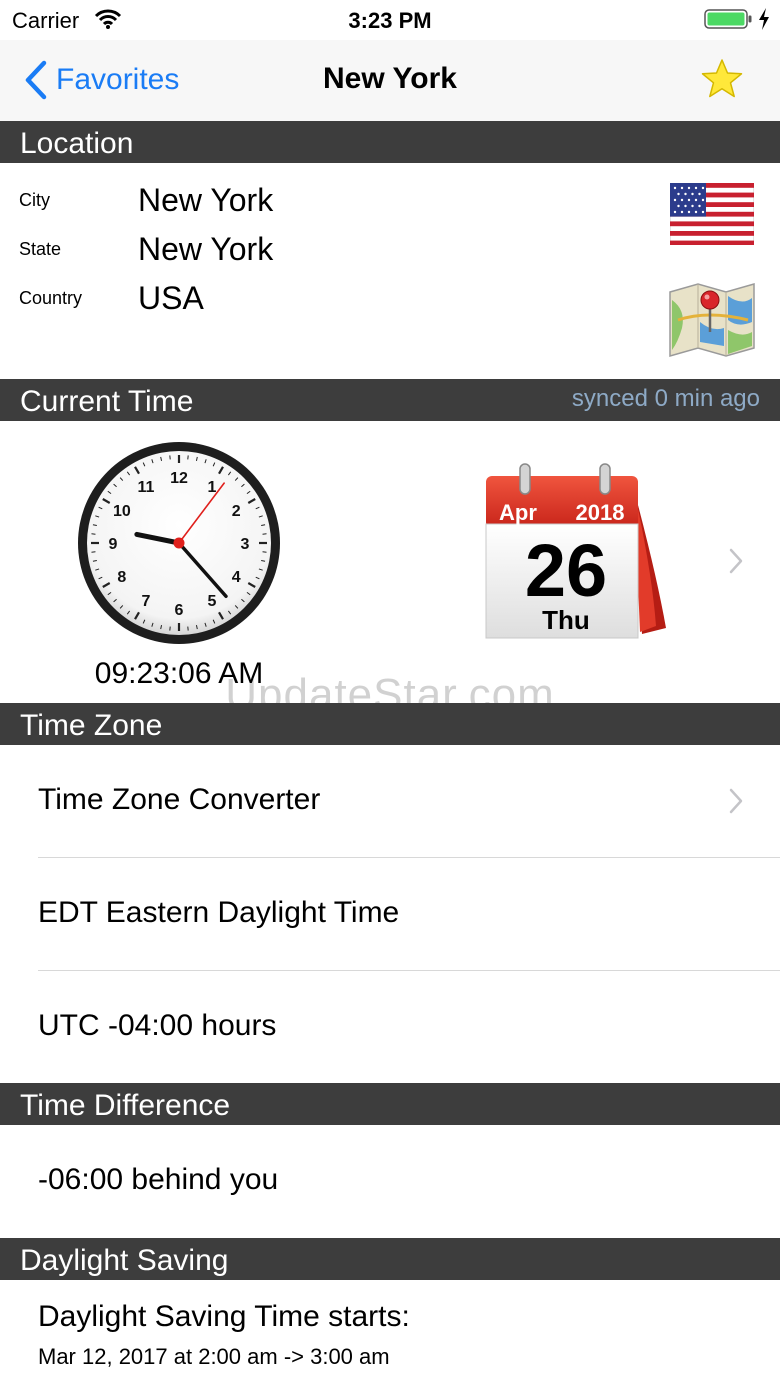  I want to click on clock-numeral: 6, so click(179, 610).